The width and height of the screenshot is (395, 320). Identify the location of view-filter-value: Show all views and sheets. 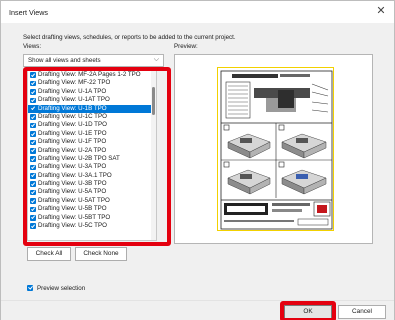
(64, 60).